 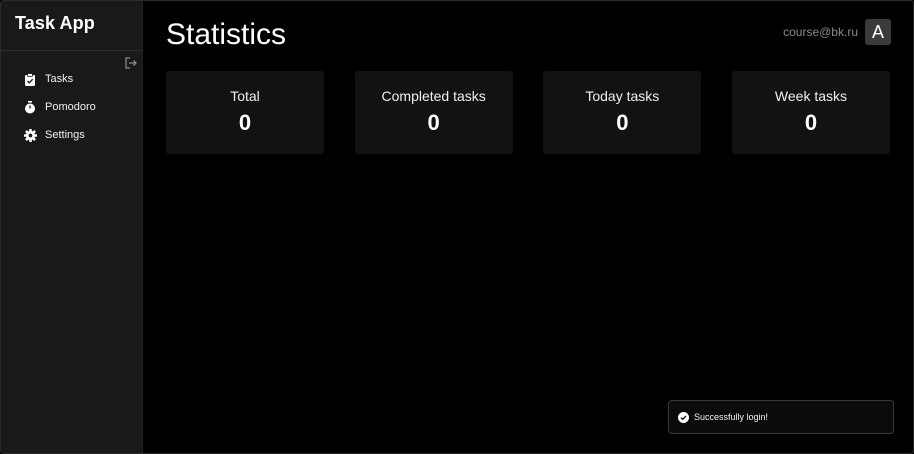 What do you see at coordinates (30, 107) in the screenshot?
I see `stopwatch-icon` at bounding box center [30, 107].